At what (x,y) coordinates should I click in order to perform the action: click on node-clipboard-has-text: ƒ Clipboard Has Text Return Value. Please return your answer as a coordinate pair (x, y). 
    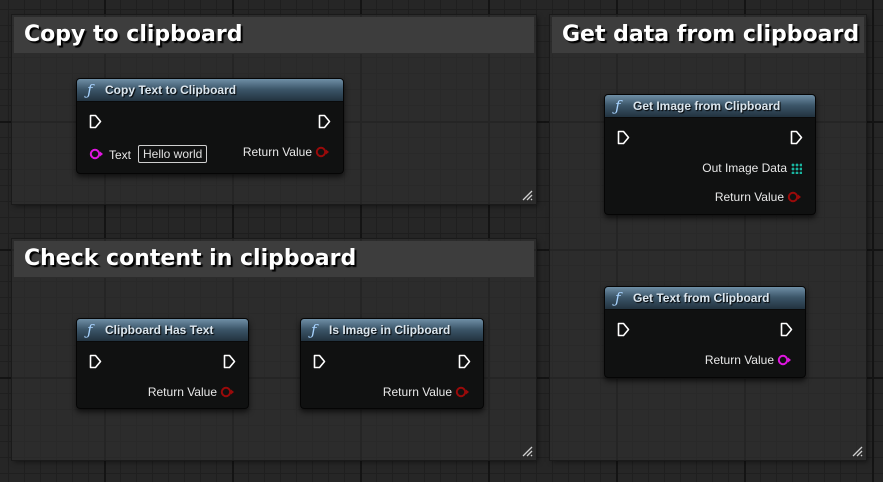
    Looking at the image, I should click on (162, 363).